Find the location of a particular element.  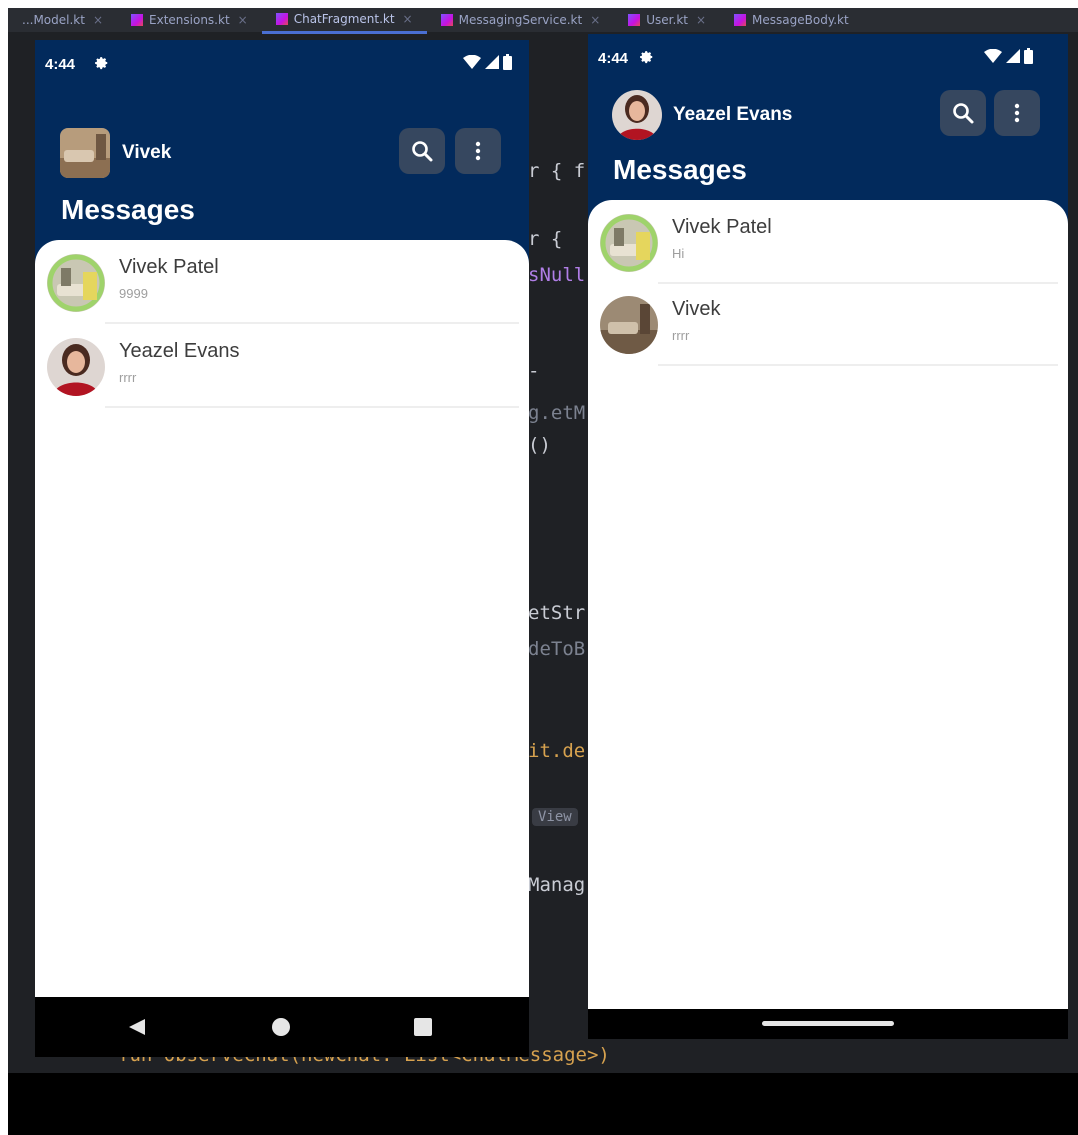

editor-tab: MessagingService.kt × is located at coordinates (521, 20).